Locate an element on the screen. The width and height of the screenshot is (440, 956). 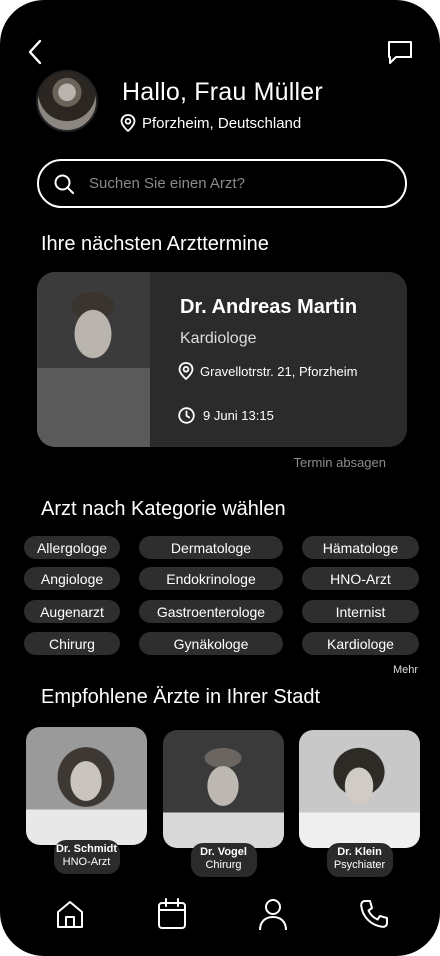
appointment-time: 9 Juni 13:15 is located at coordinates (226, 415).